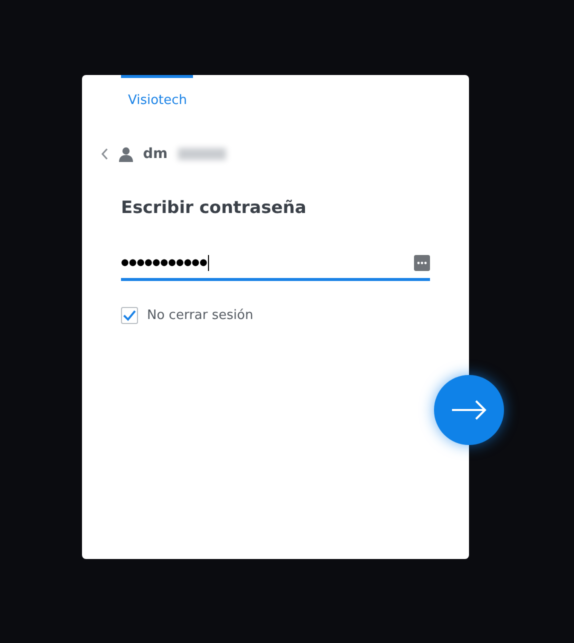  I want to click on password-reveal-icon, so click(422, 263).